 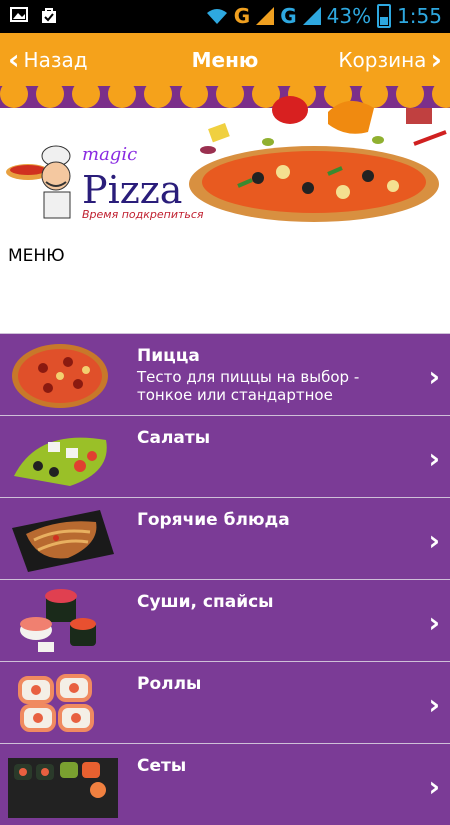 I want to click on menu-item-title: Салаты, so click(x=174, y=438).